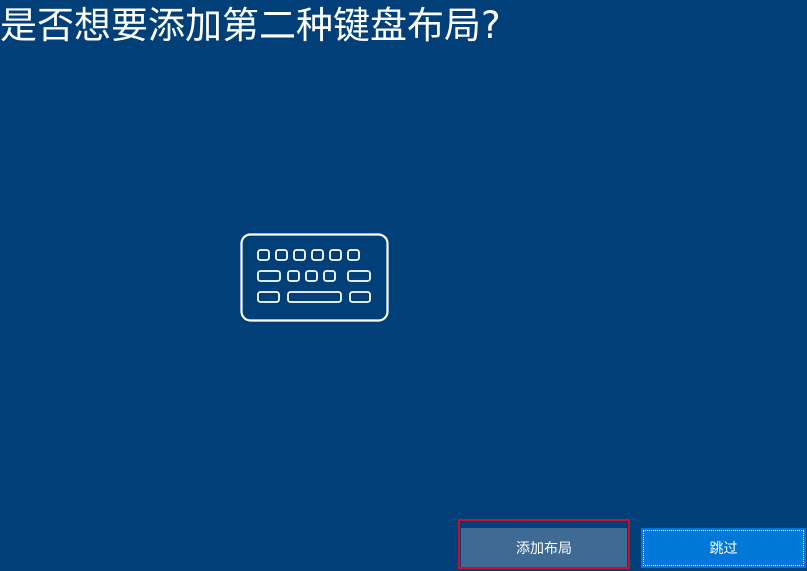 The width and height of the screenshot is (807, 571). I want to click on add-layout-button: 添加布局, so click(544, 548).